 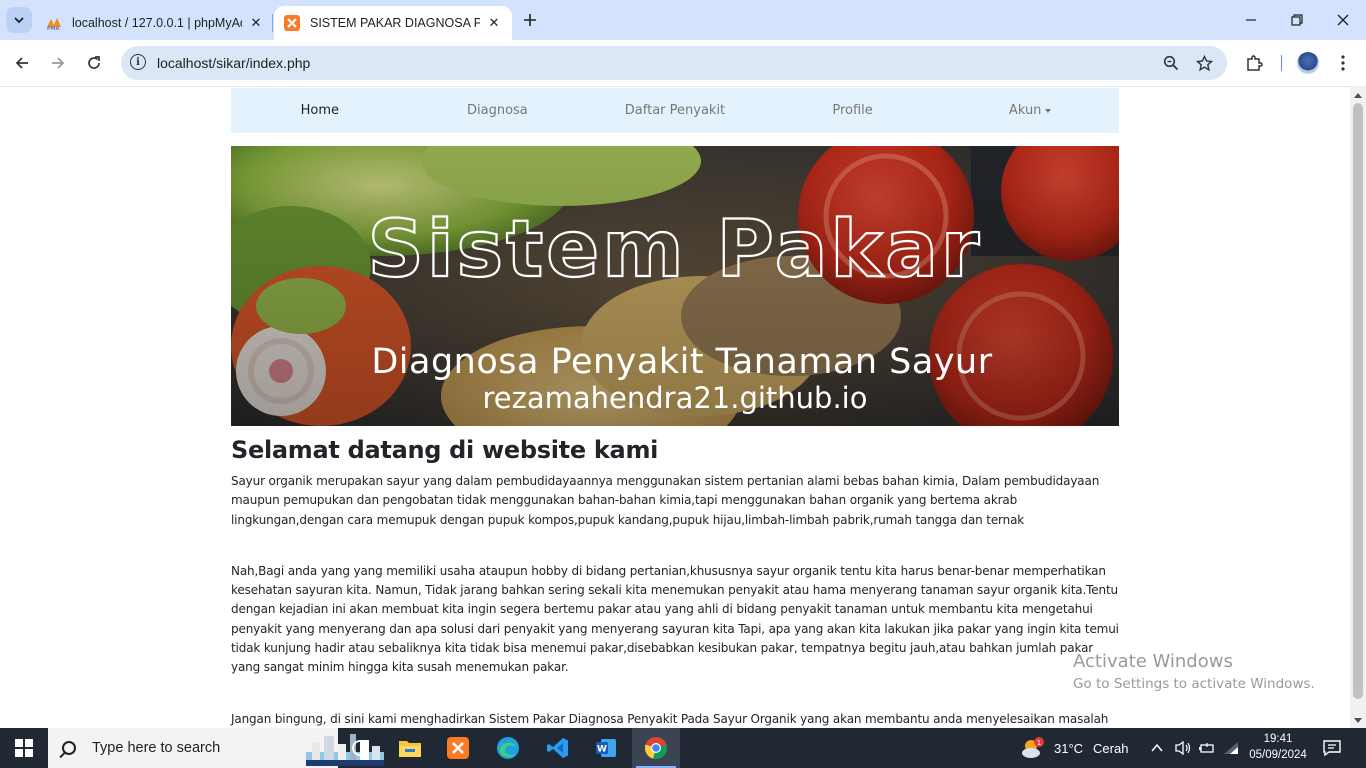 I want to click on nav-akun-label: Akun, so click(x=1025, y=110).